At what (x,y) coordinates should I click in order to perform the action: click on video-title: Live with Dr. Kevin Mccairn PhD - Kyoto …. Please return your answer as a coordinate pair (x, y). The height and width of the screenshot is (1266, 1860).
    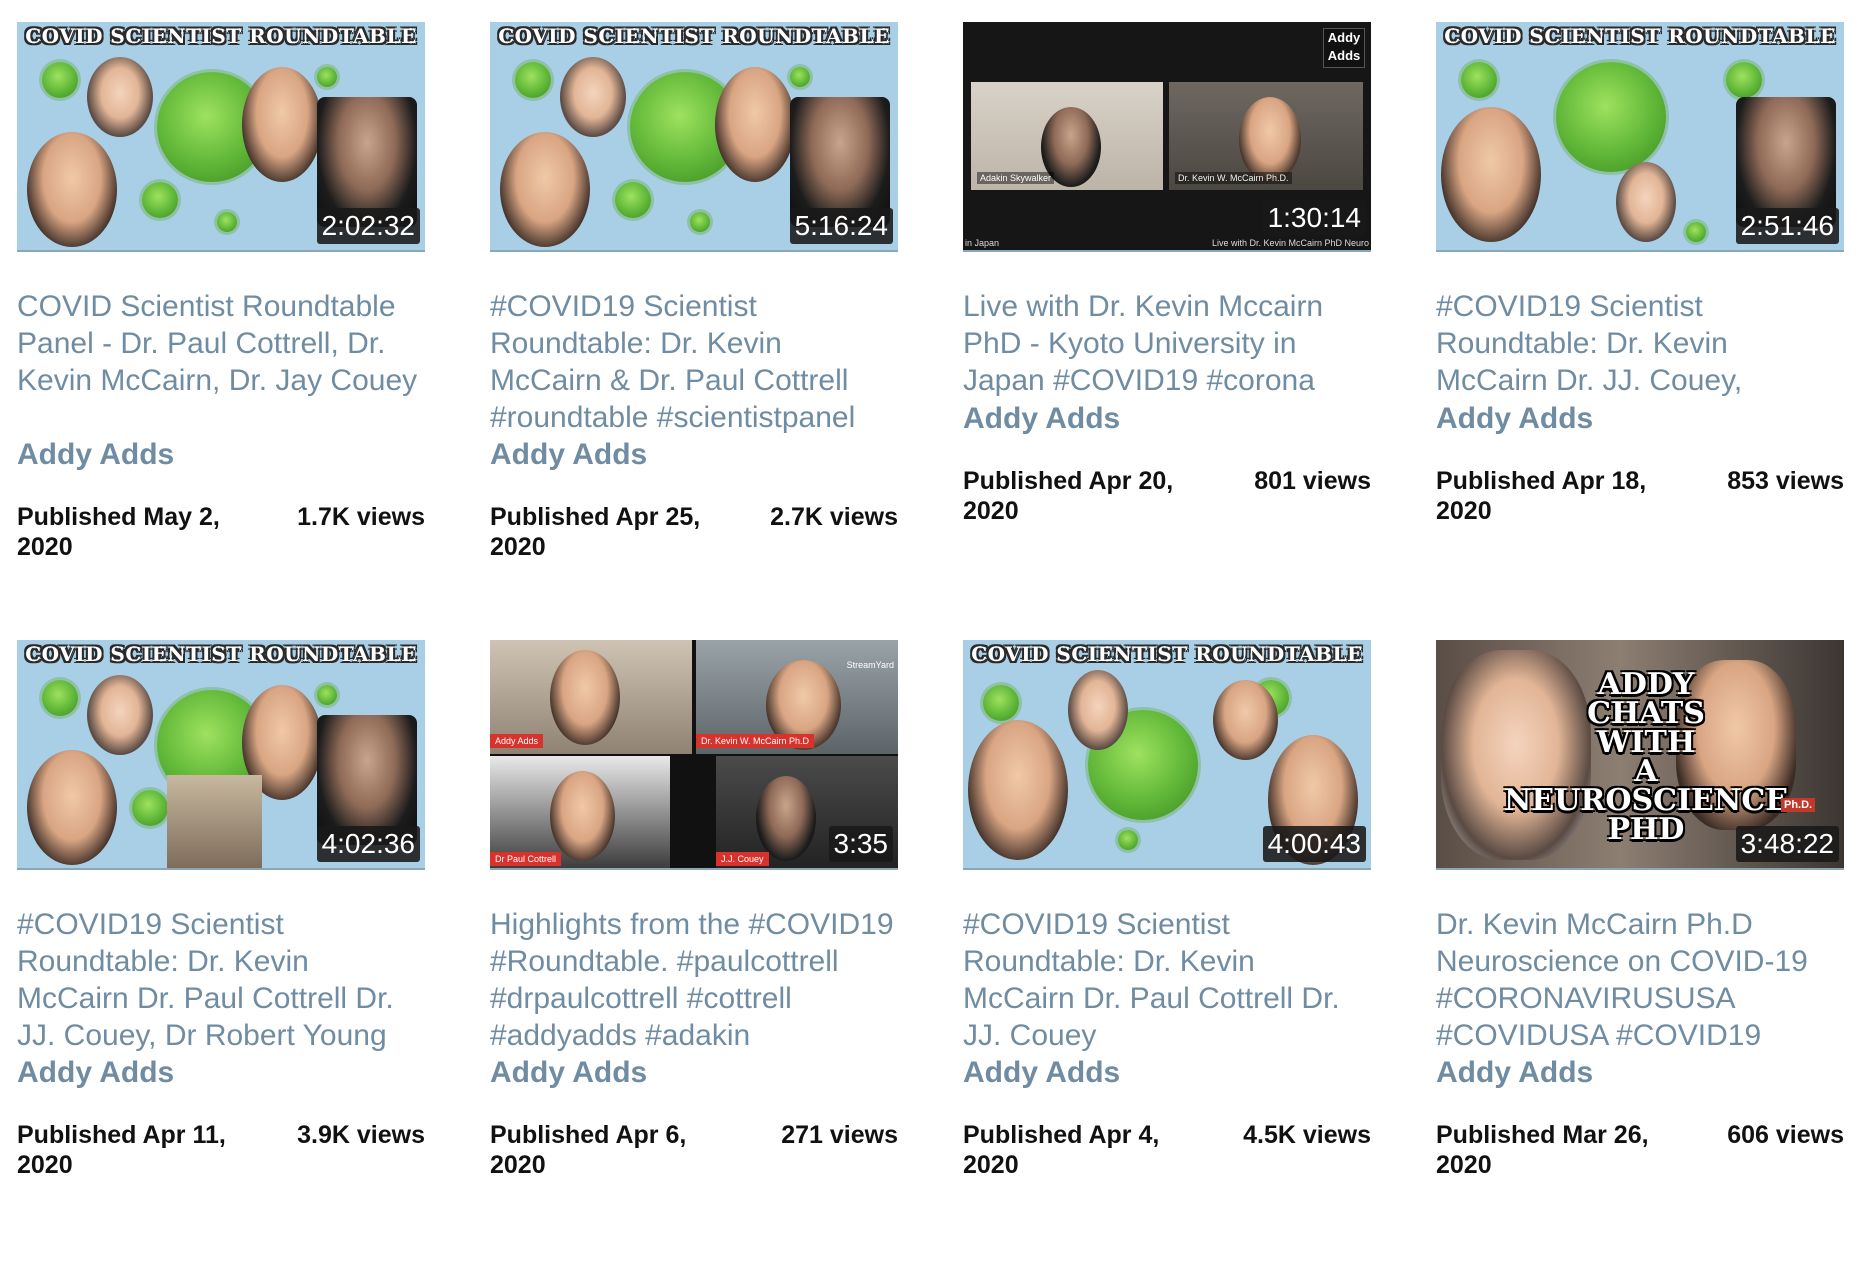
    Looking at the image, I should click on (1167, 345).